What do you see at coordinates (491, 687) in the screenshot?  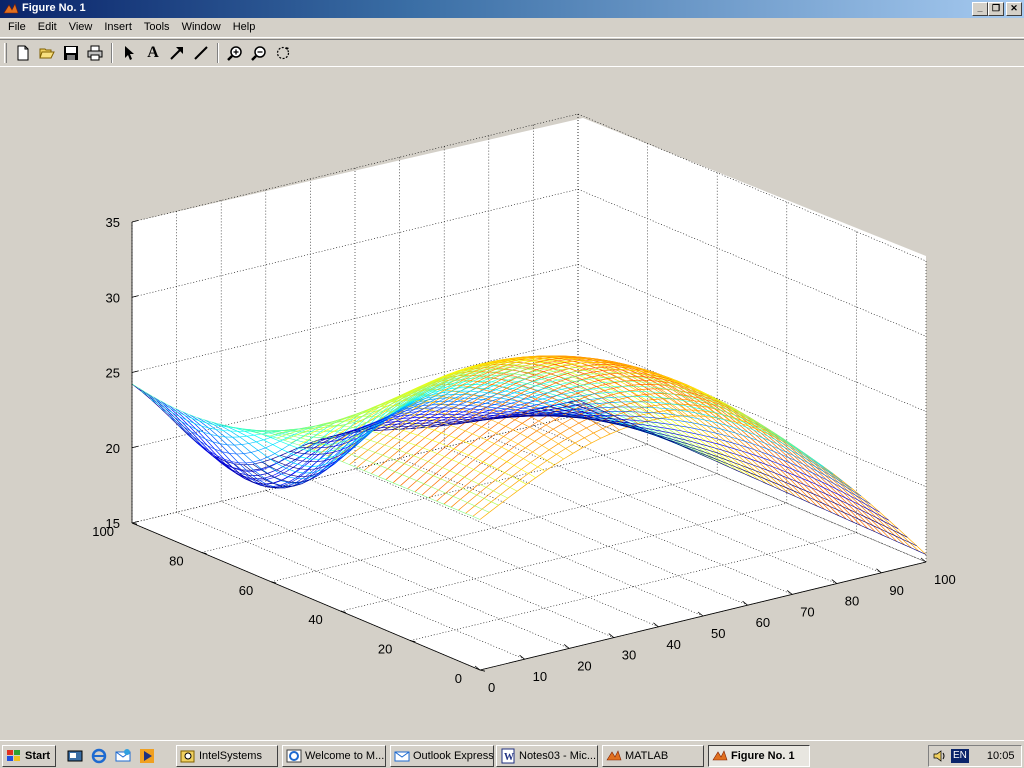 I see `x-tick-label: 0` at bounding box center [491, 687].